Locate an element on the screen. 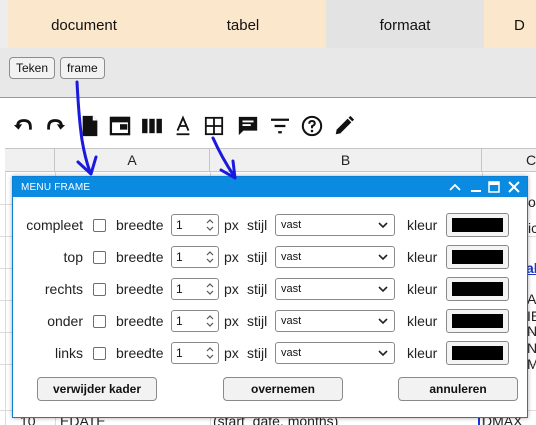  minimize-icon is located at coordinates (476, 187).